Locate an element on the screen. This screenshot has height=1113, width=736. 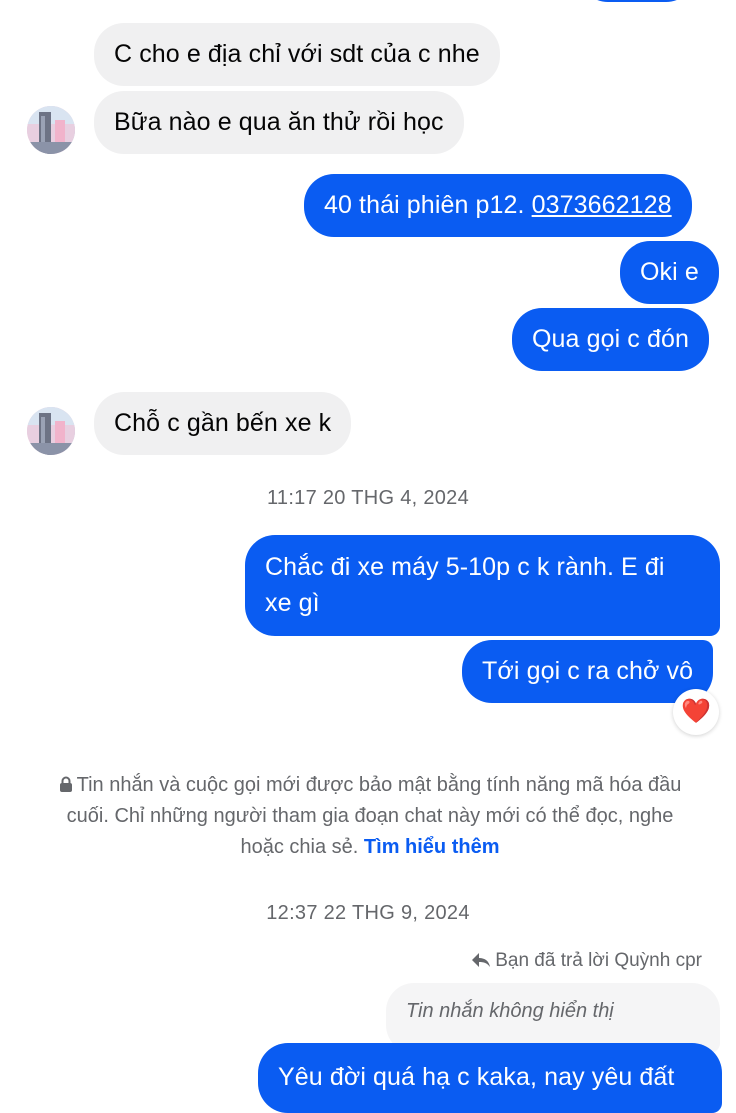
message-text: Tới gọi c ra chở vô is located at coordinates (588, 671).